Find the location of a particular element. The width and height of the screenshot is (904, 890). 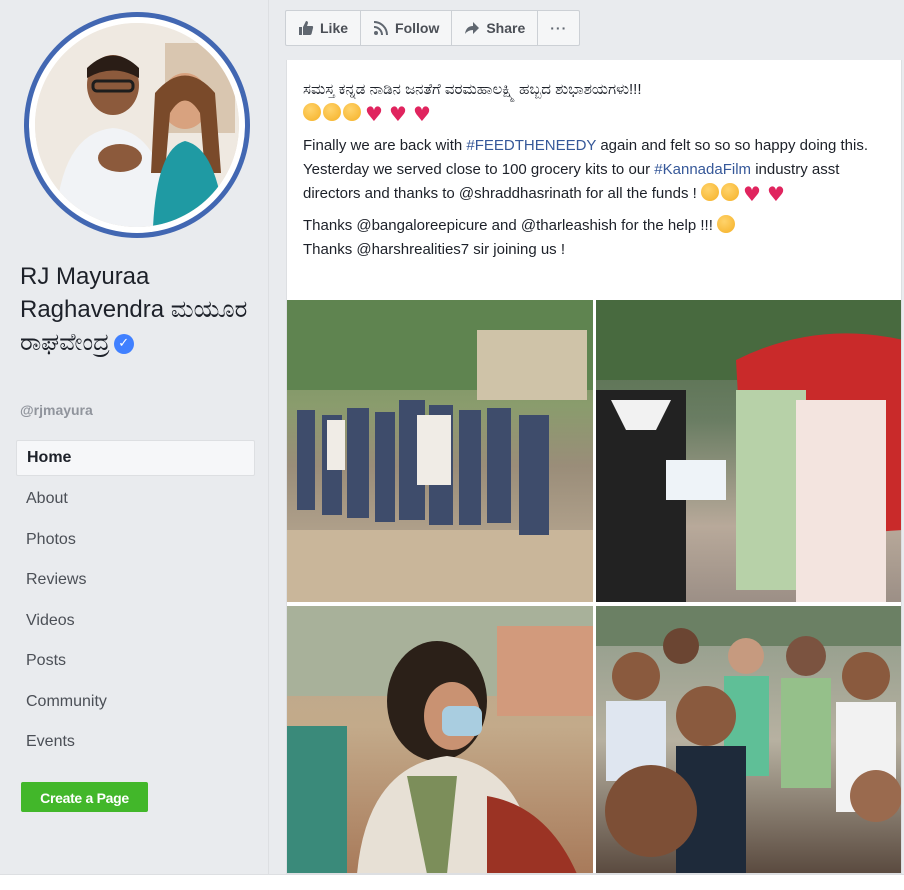

hashtag-kannadafilm: #KannadaFilm is located at coordinates (702, 169).